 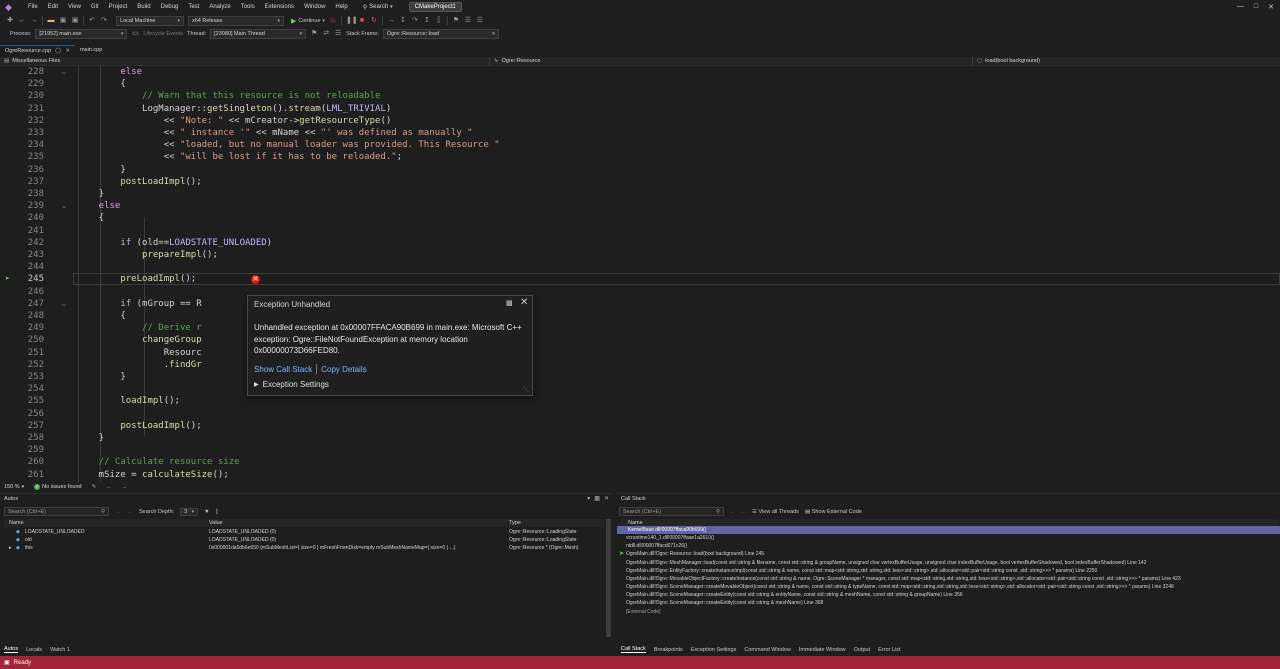 I want to click on tab-locals: Locals, so click(x=34, y=650).